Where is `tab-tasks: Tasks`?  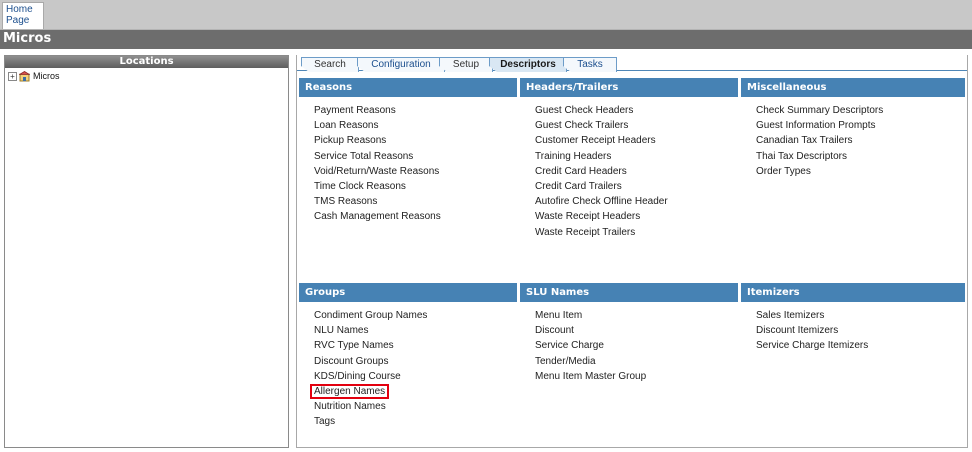 tab-tasks: Tasks is located at coordinates (590, 64).